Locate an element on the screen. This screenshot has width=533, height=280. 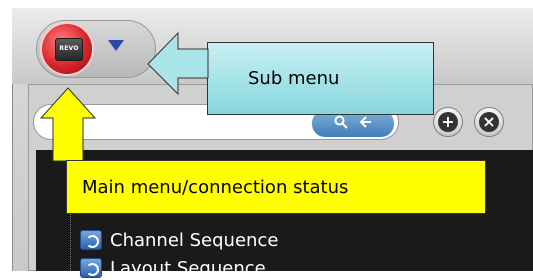
main-menu-pointer-arrow is located at coordinates (68, 124).